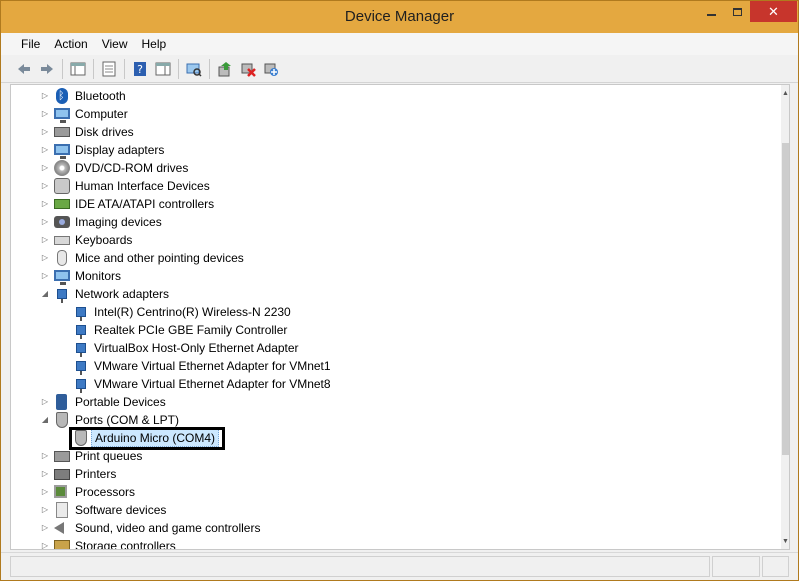 The height and width of the screenshot is (581, 799). What do you see at coordinates (392, 312) in the screenshot?
I see `tree-child-network-adapter: Intel(R) Centrino(R) Wireless-N 2230` at bounding box center [392, 312].